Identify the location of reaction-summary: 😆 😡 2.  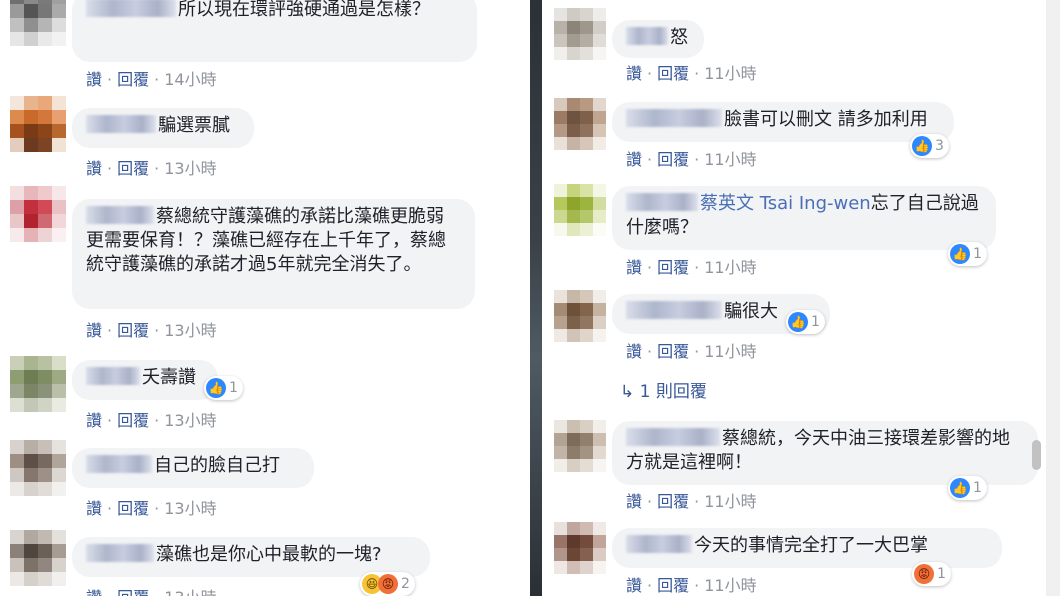
(387, 584).